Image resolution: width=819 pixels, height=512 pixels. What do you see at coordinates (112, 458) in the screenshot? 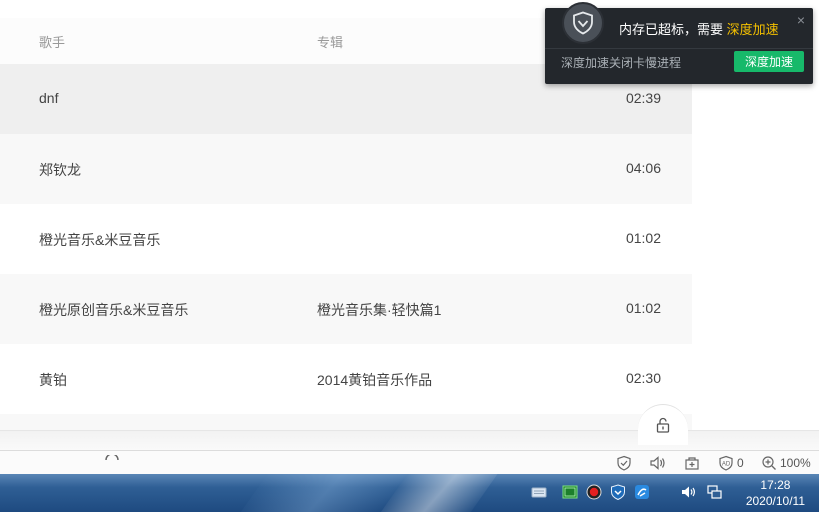
I see `loading-dot` at bounding box center [112, 458].